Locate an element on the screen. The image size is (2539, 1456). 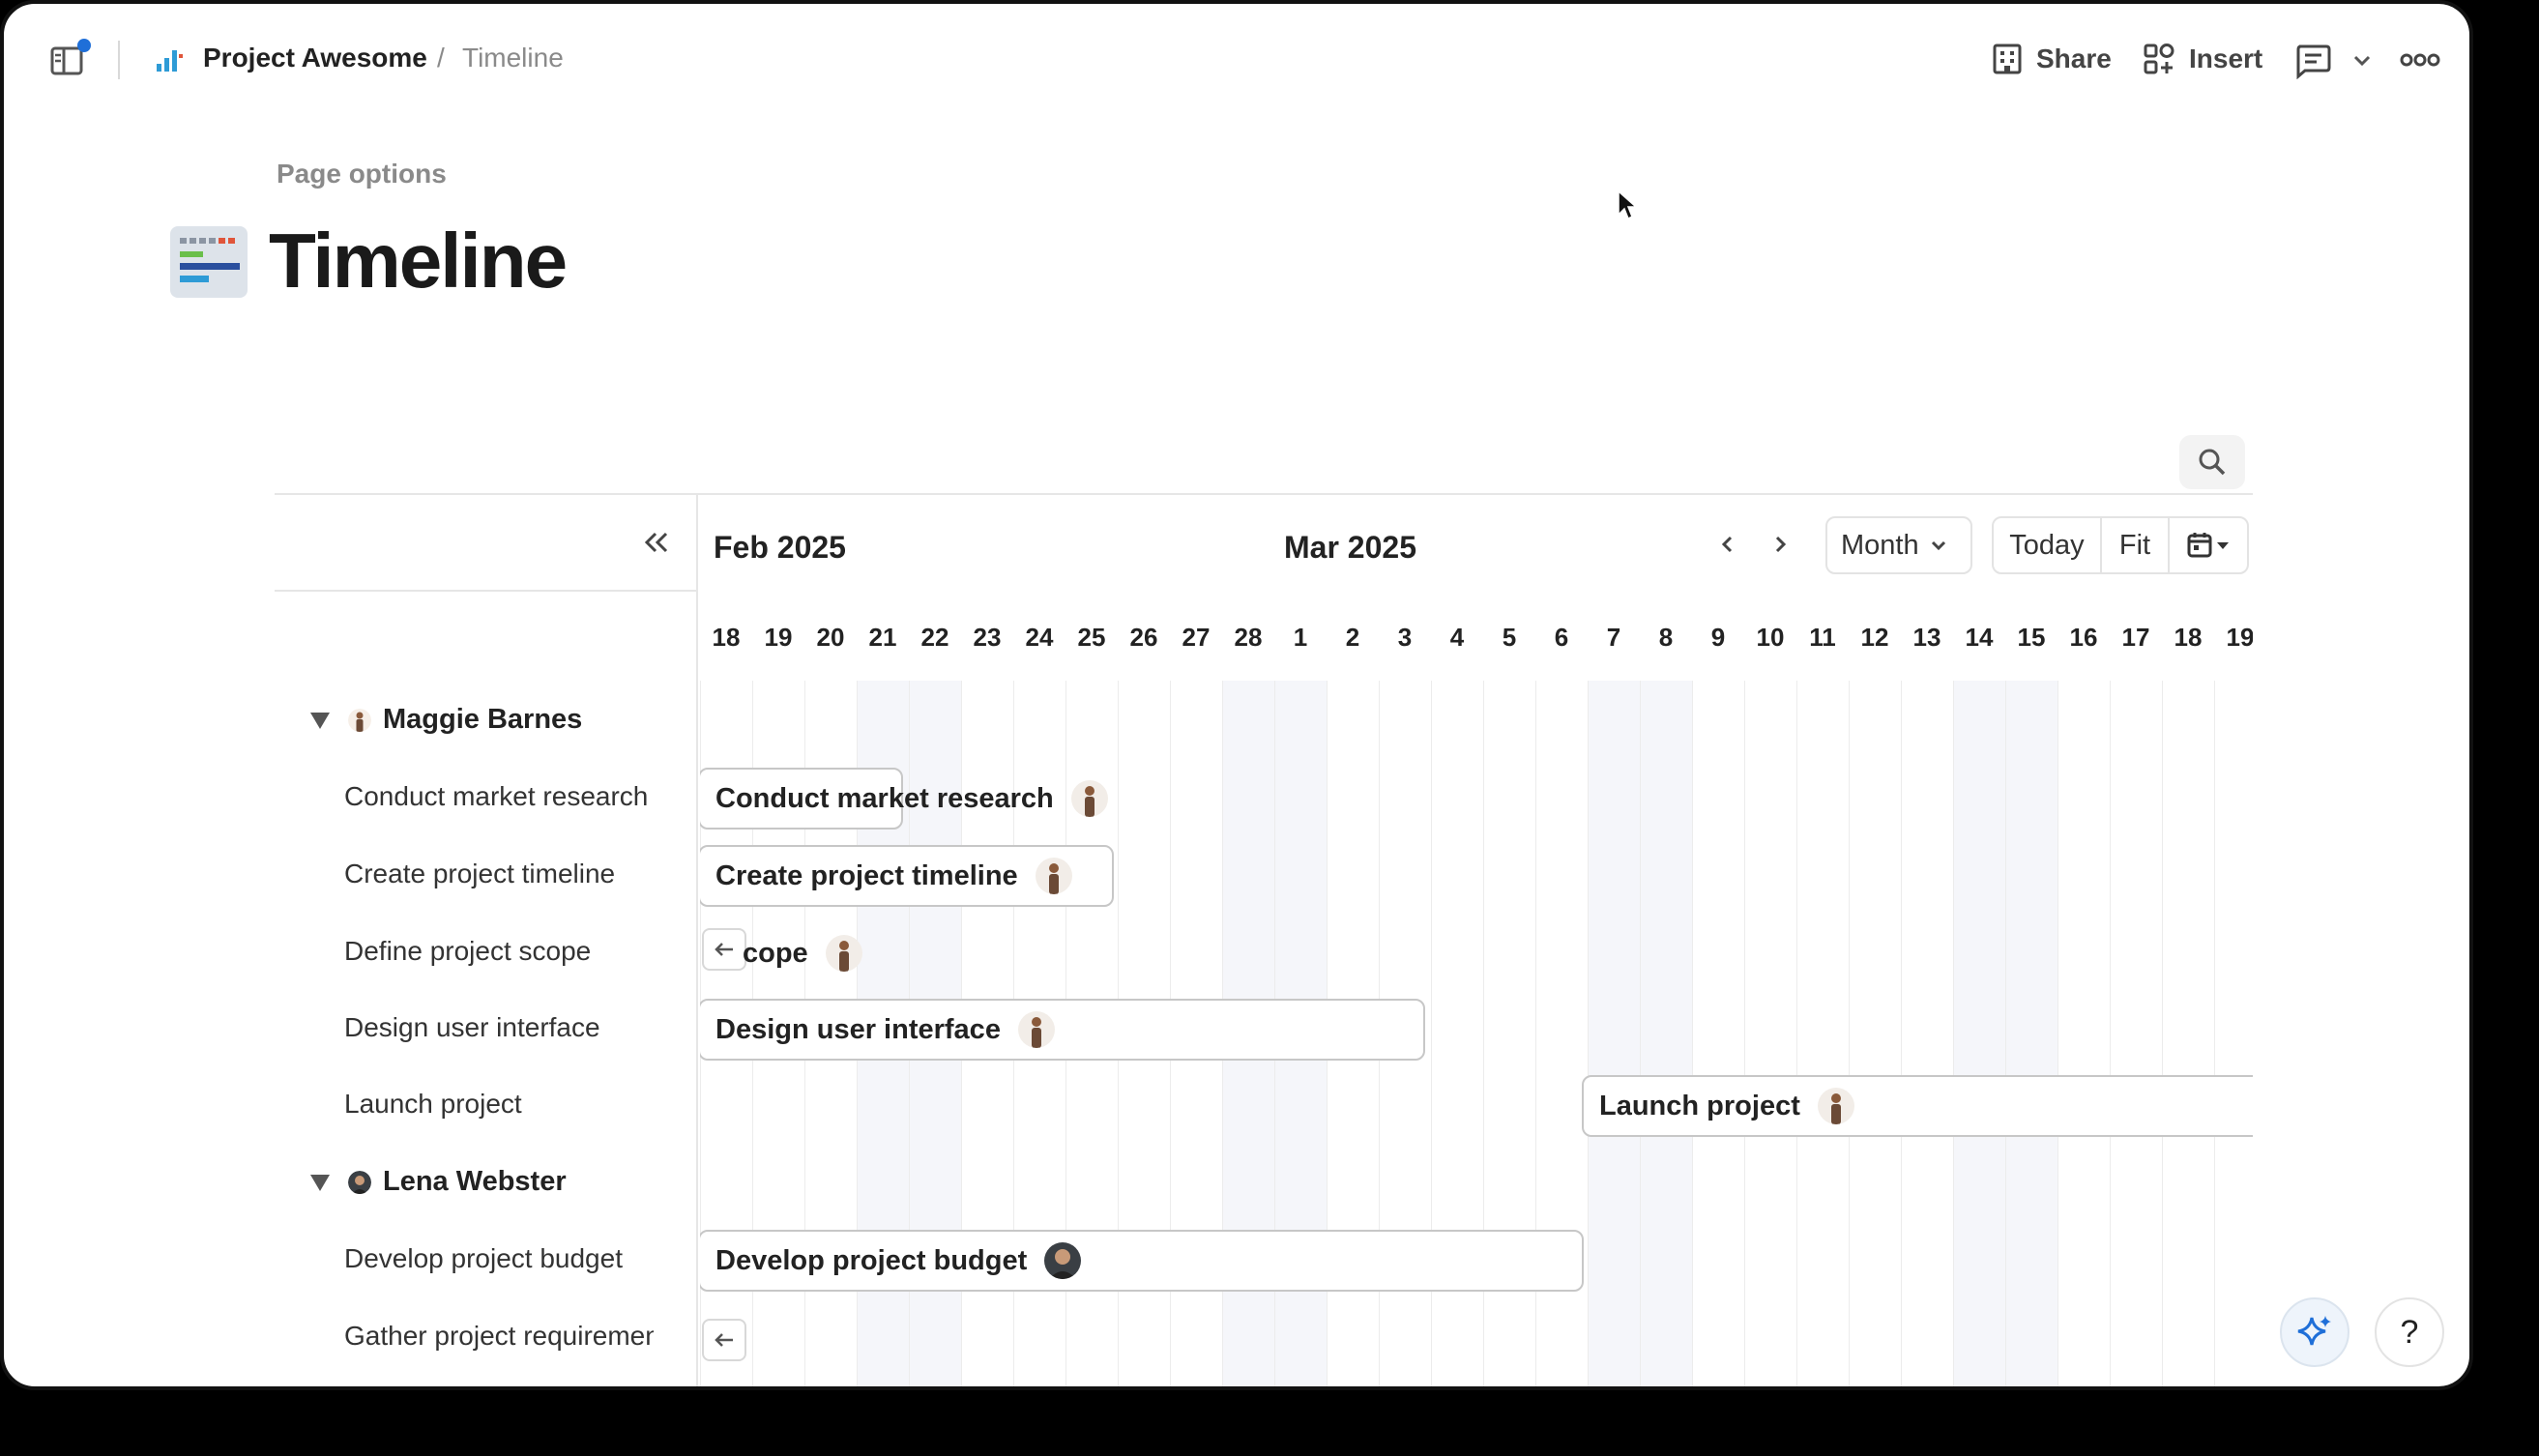
calendar-menu-button is located at coordinates (2208, 545).